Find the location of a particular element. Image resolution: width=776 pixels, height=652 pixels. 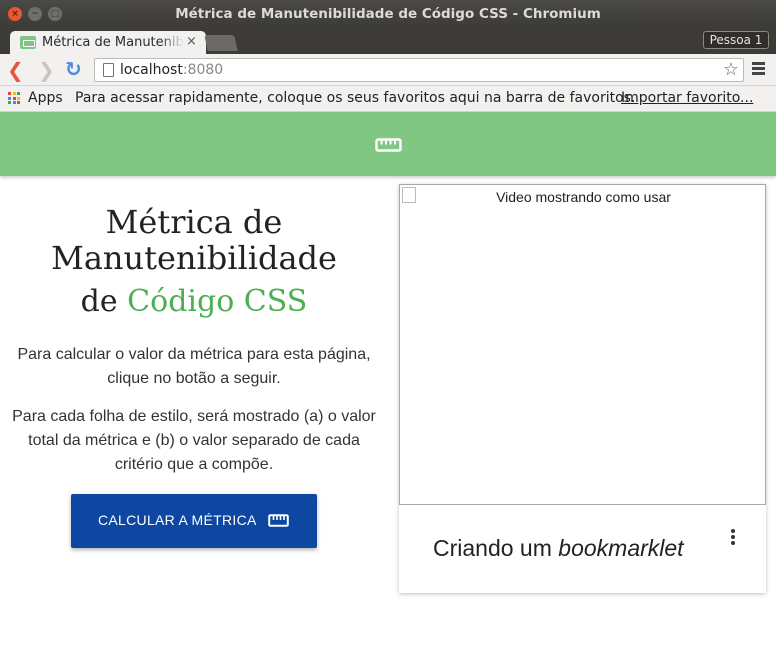

subtitle-accent: Código CSS is located at coordinates (217, 301).